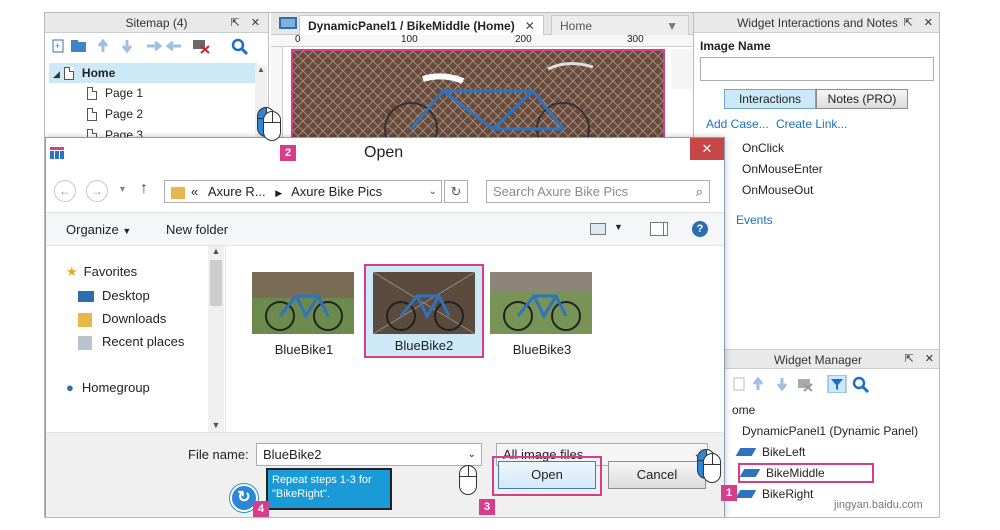 The width and height of the screenshot is (1000, 530). I want to click on sitemap-home-row: ◢ Home, so click(153, 73).